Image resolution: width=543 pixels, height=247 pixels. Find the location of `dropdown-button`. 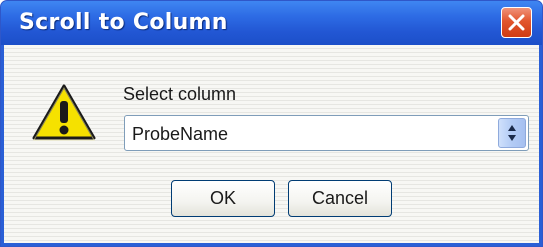

dropdown-button is located at coordinates (512, 133).